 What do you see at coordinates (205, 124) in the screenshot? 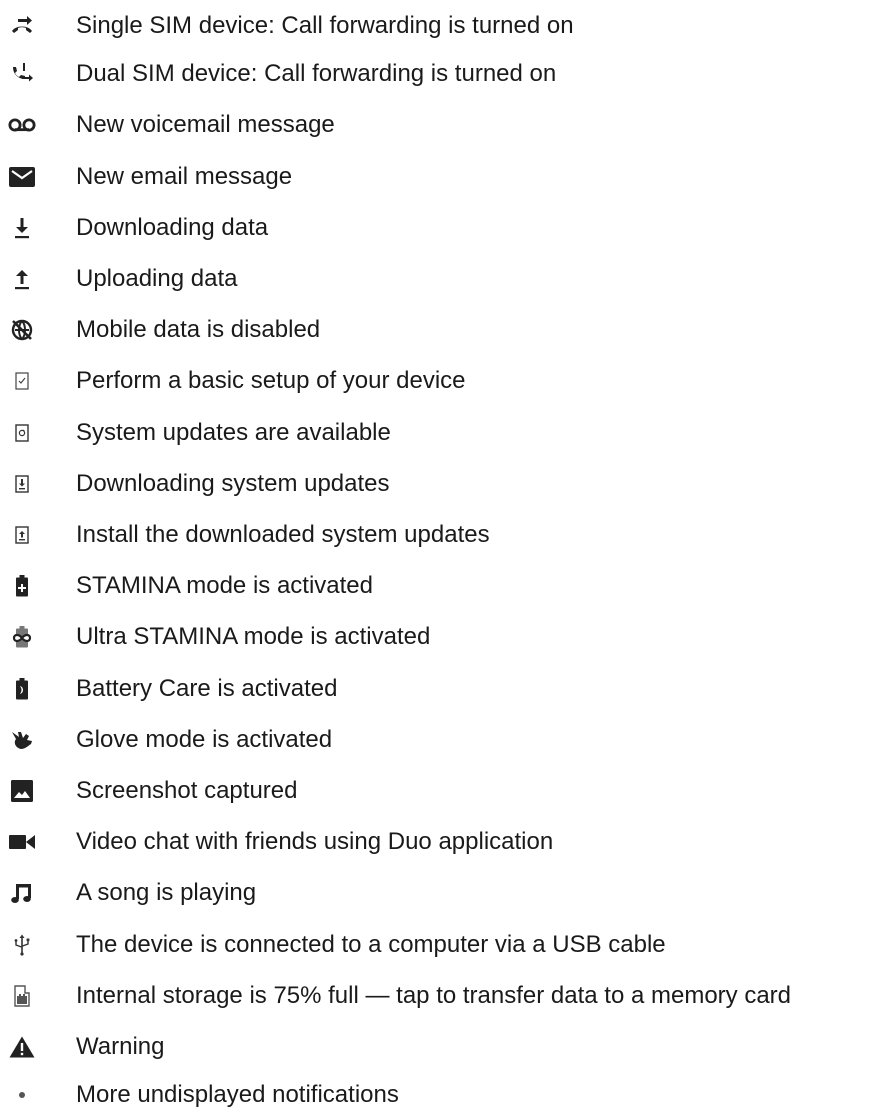
I see `list-item-label: New voicemail message` at bounding box center [205, 124].